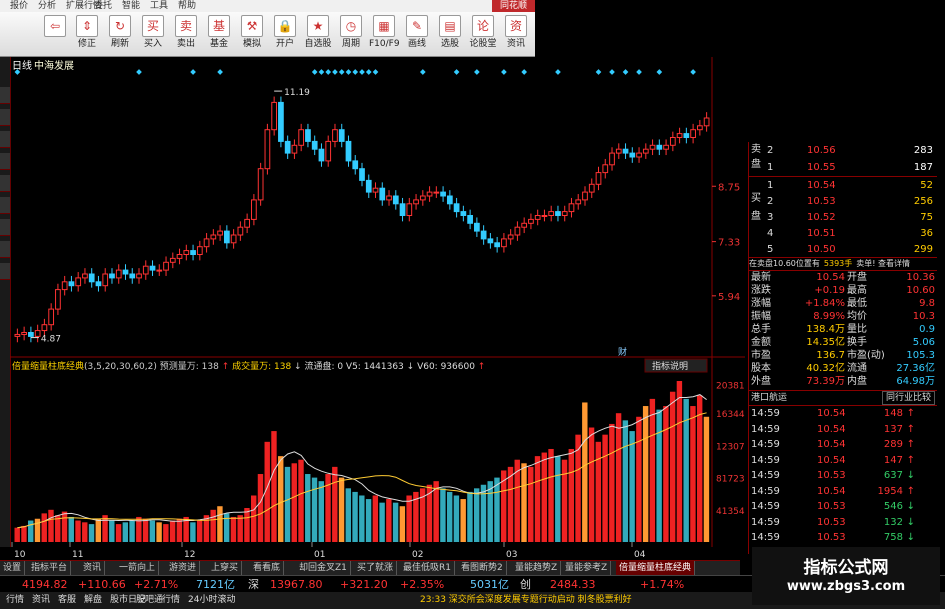 This screenshot has width=945, height=609. I want to click on watermark-url: www.zbgs3.com, so click(846, 586).